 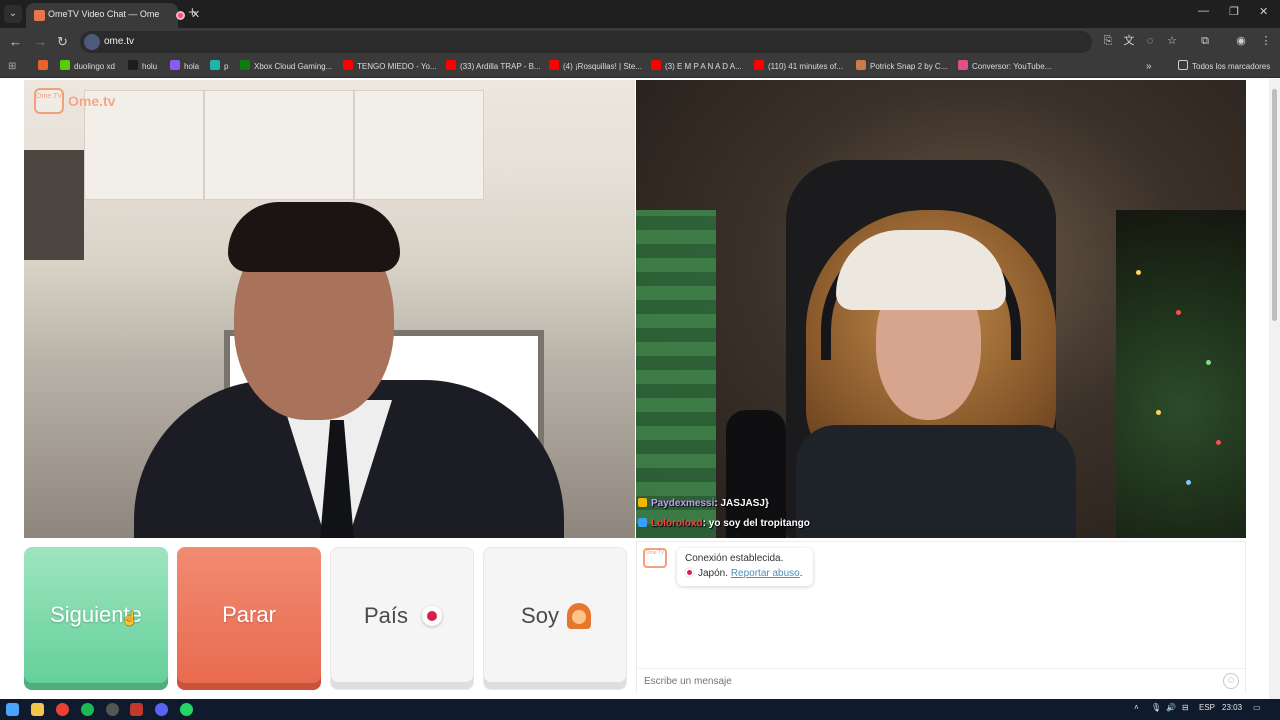 I want to click on bookmark-item: duolingo xd, so click(x=87, y=67).